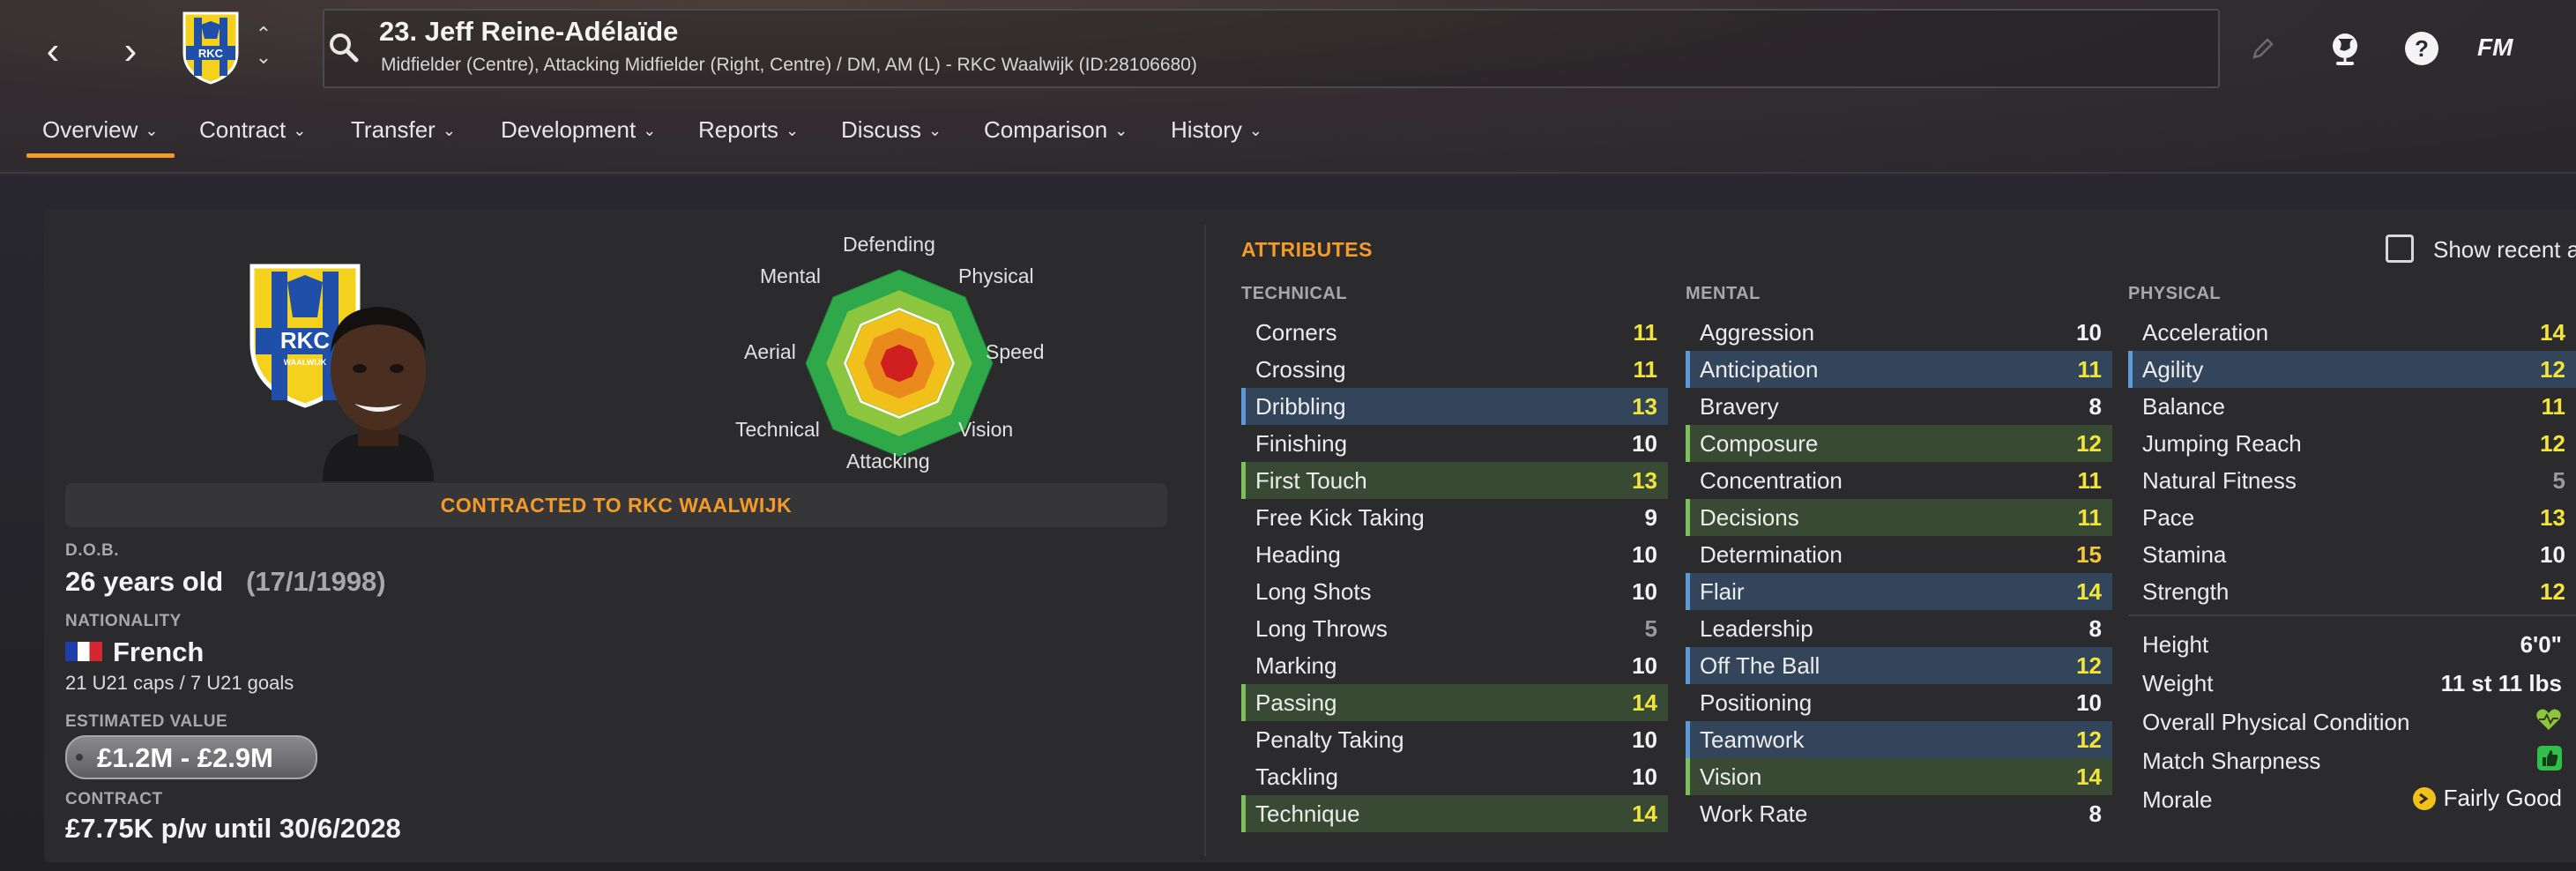 The width and height of the screenshot is (2576, 871). Describe the element at coordinates (569, 129) in the screenshot. I see `tab-label: Development` at that location.